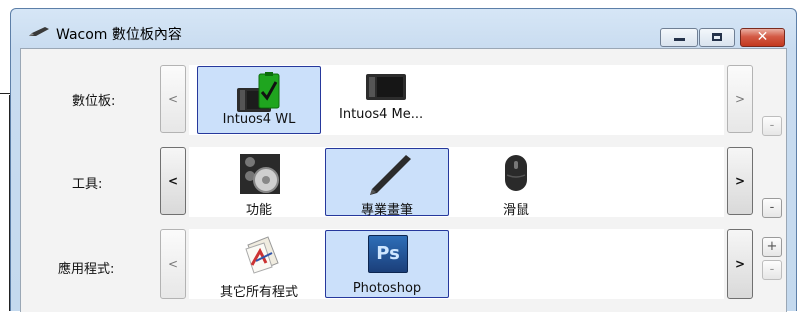 This screenshot has height=312, width=801. What do you see at coordinates (262, 255) in the screenshot?
I see `all-programs-icon` at bounding box center [262, 255].